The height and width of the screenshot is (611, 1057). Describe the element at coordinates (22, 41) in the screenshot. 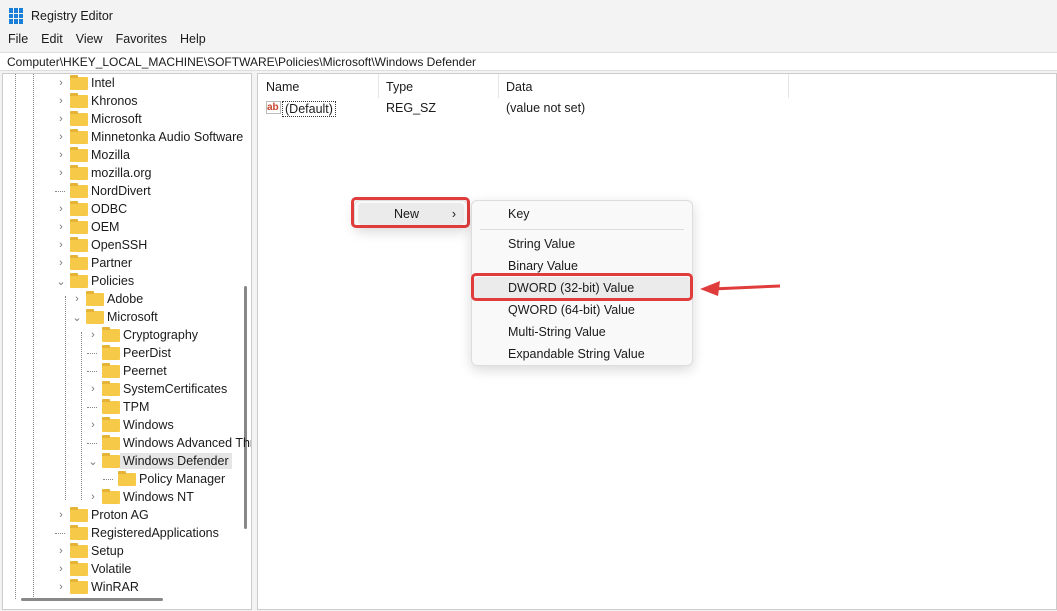

I see `menu-file: File` at that location.